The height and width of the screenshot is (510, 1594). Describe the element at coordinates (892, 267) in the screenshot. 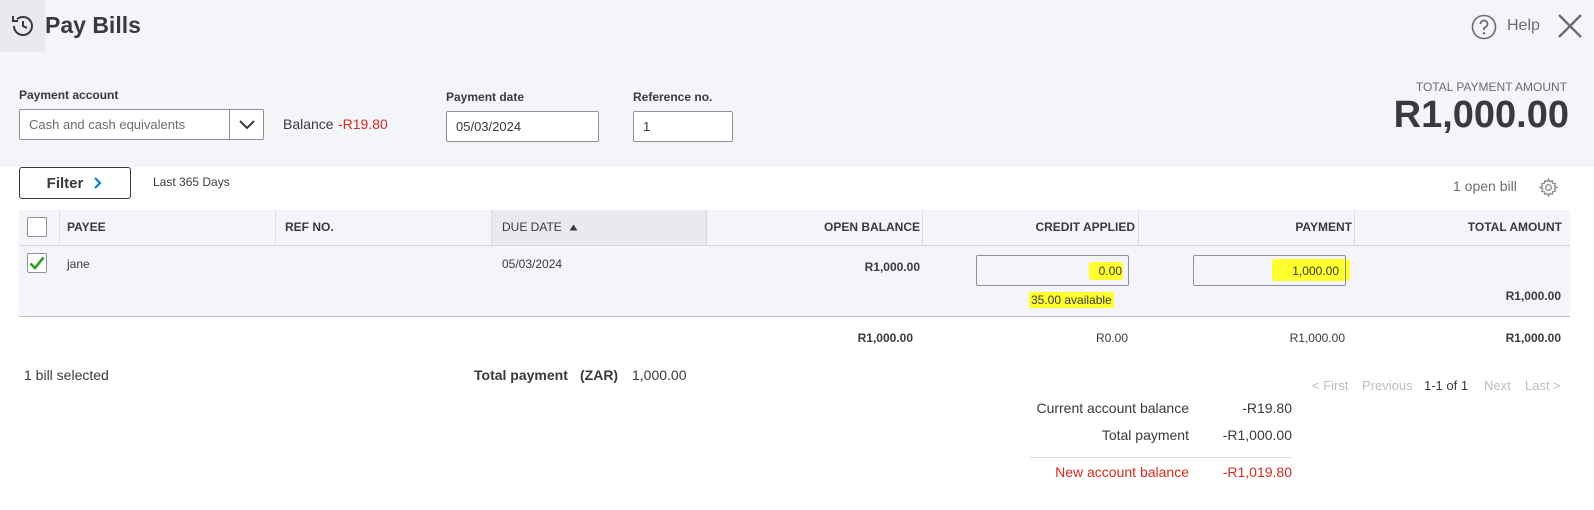

I see `row-open-balance: R1,000.00` at that location.